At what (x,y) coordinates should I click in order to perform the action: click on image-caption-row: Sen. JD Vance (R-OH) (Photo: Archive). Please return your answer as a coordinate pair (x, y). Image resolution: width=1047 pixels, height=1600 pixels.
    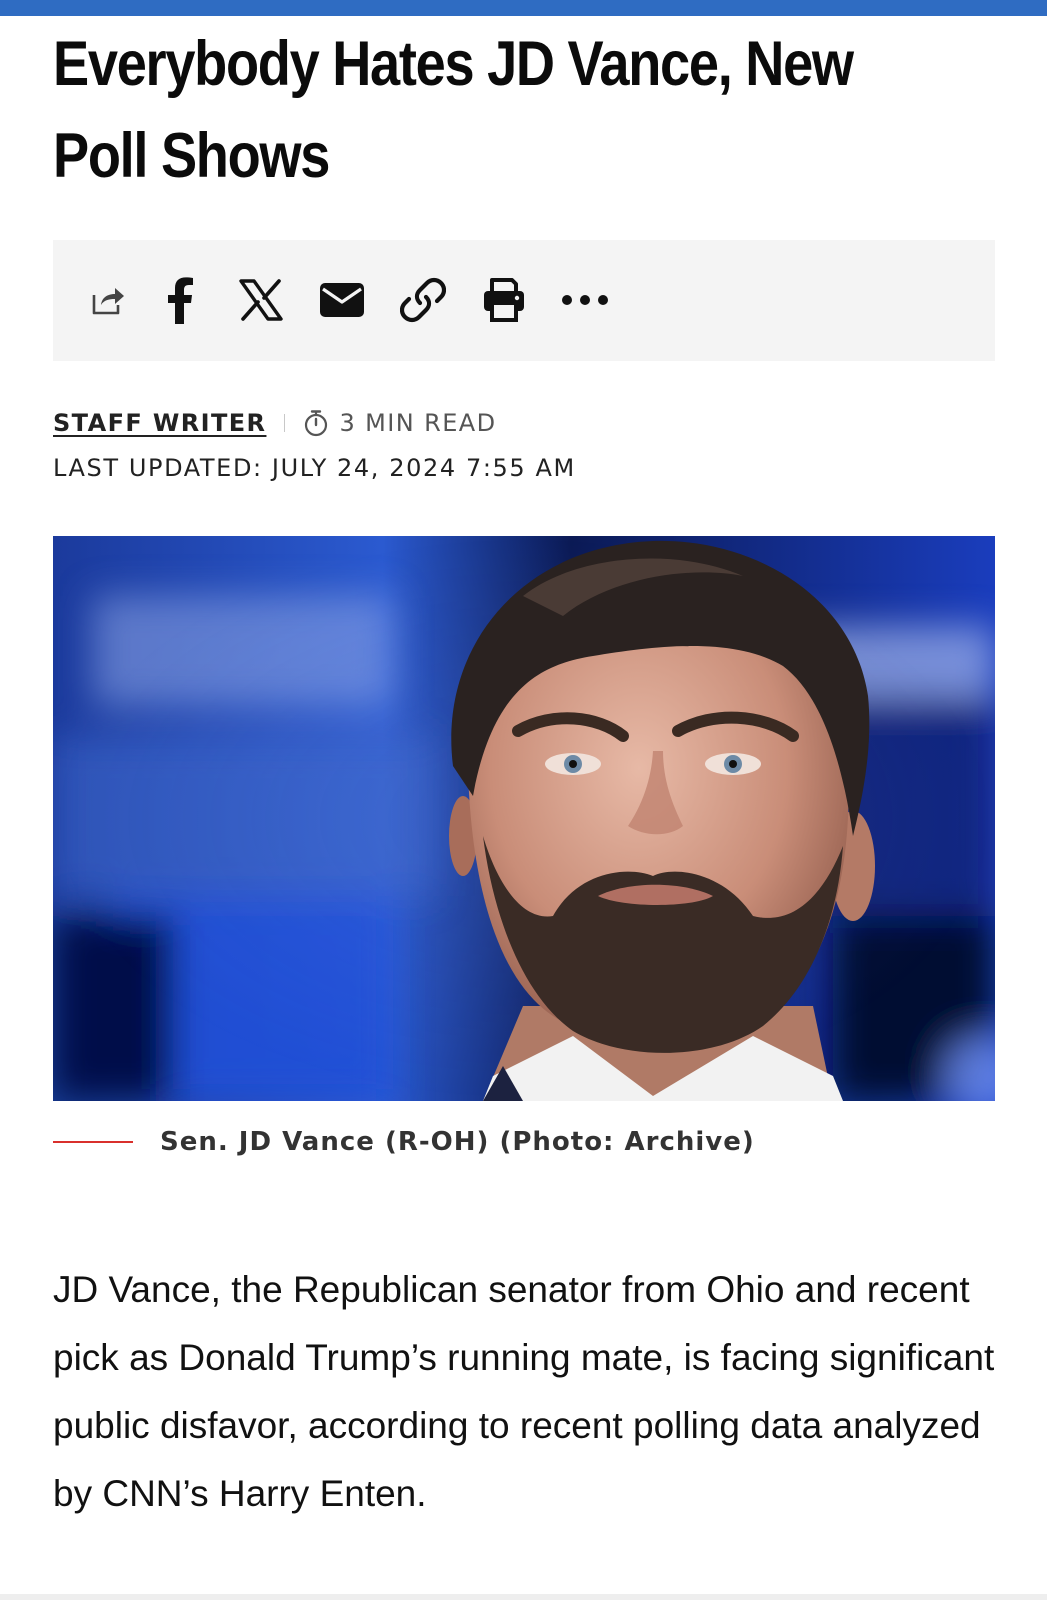
    Looking at the image, I should click on (404, 1142).